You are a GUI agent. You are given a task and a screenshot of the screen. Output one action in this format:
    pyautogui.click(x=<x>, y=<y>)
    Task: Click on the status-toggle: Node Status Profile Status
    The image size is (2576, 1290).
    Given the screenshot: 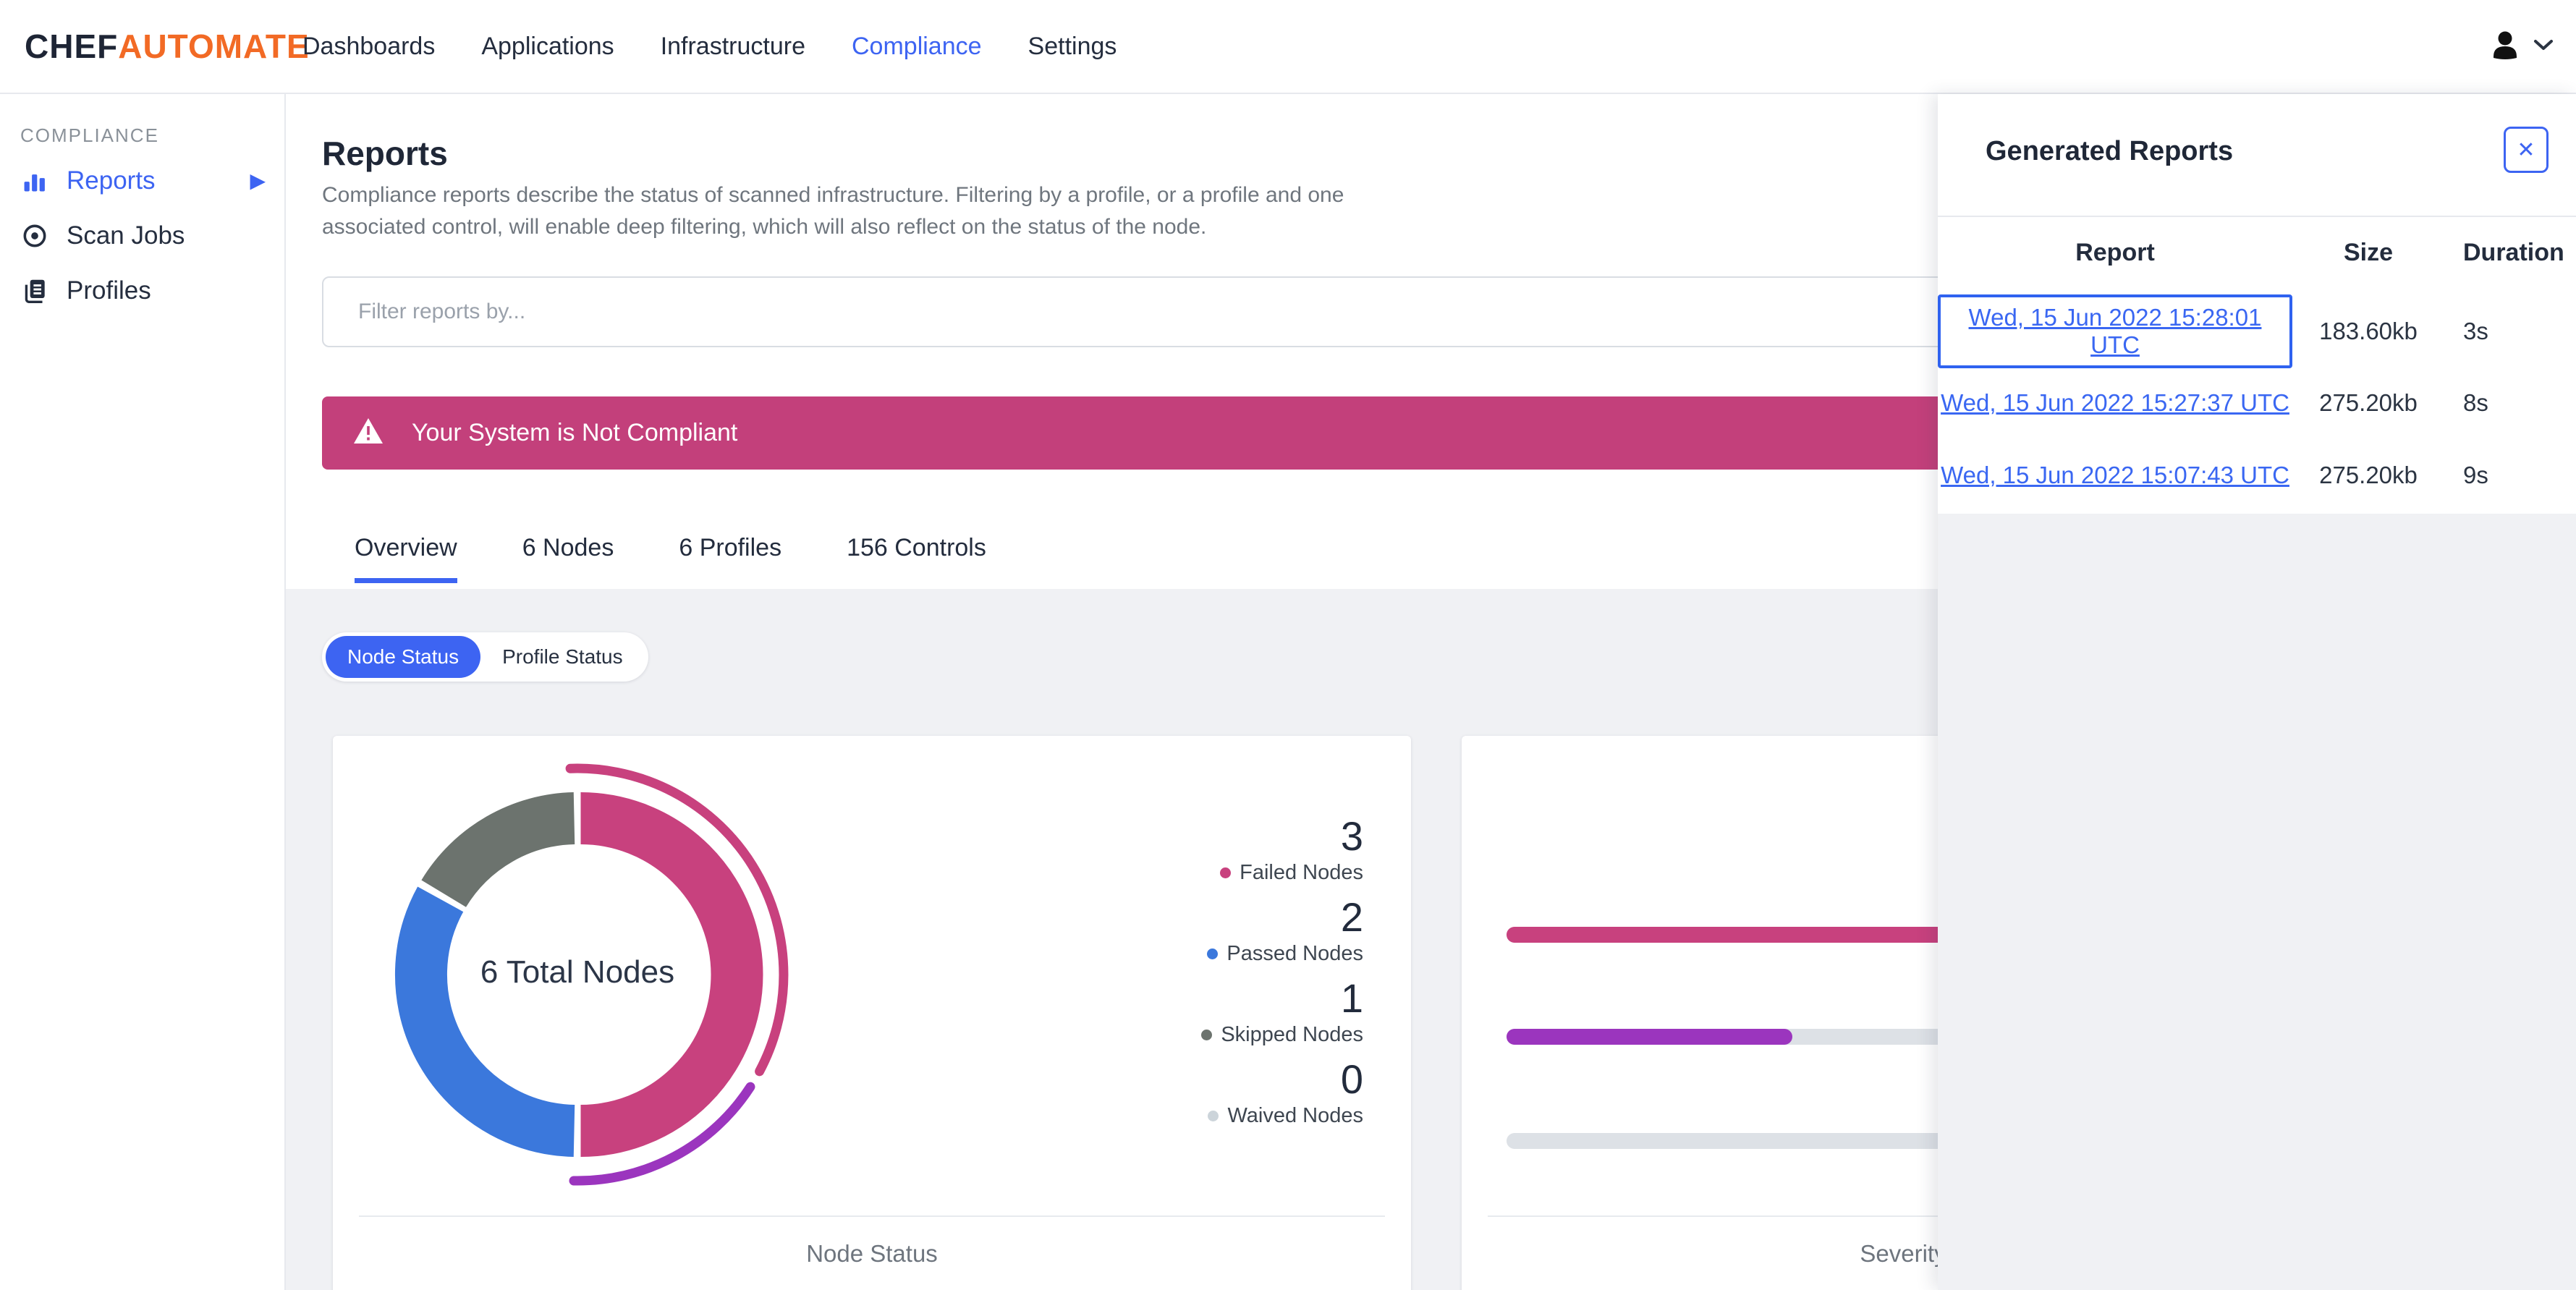 What is the action you would take?
    pyautogui.click(x=485, y=657)
    